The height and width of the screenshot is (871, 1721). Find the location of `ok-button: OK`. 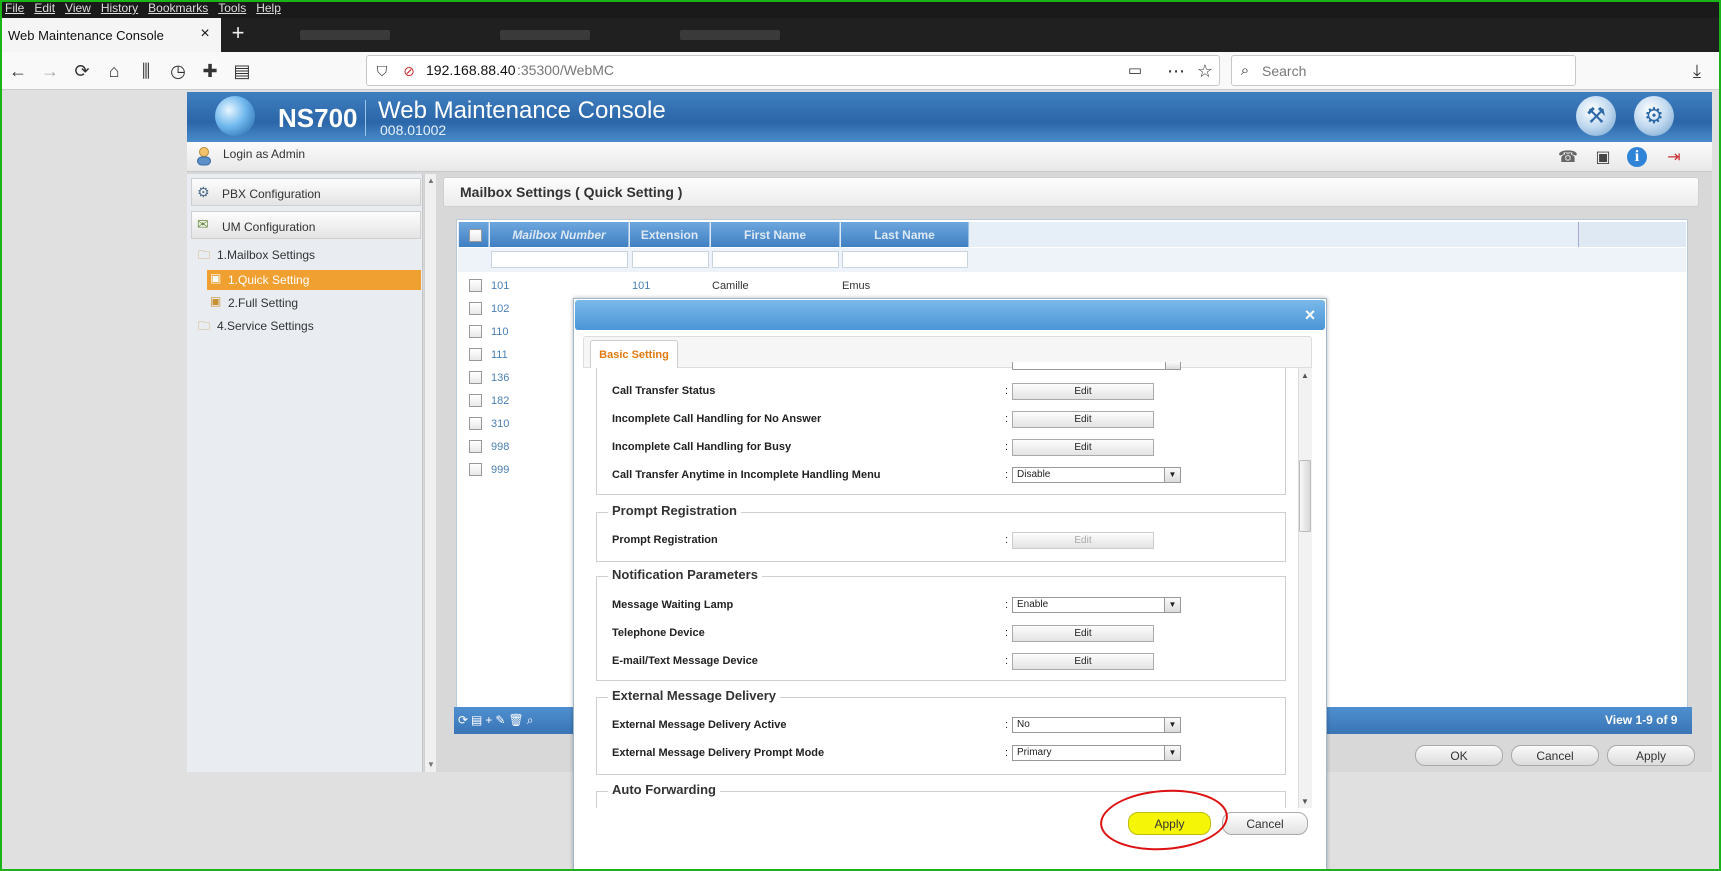

ok-button: OK is located at coordinates (1459, 755).